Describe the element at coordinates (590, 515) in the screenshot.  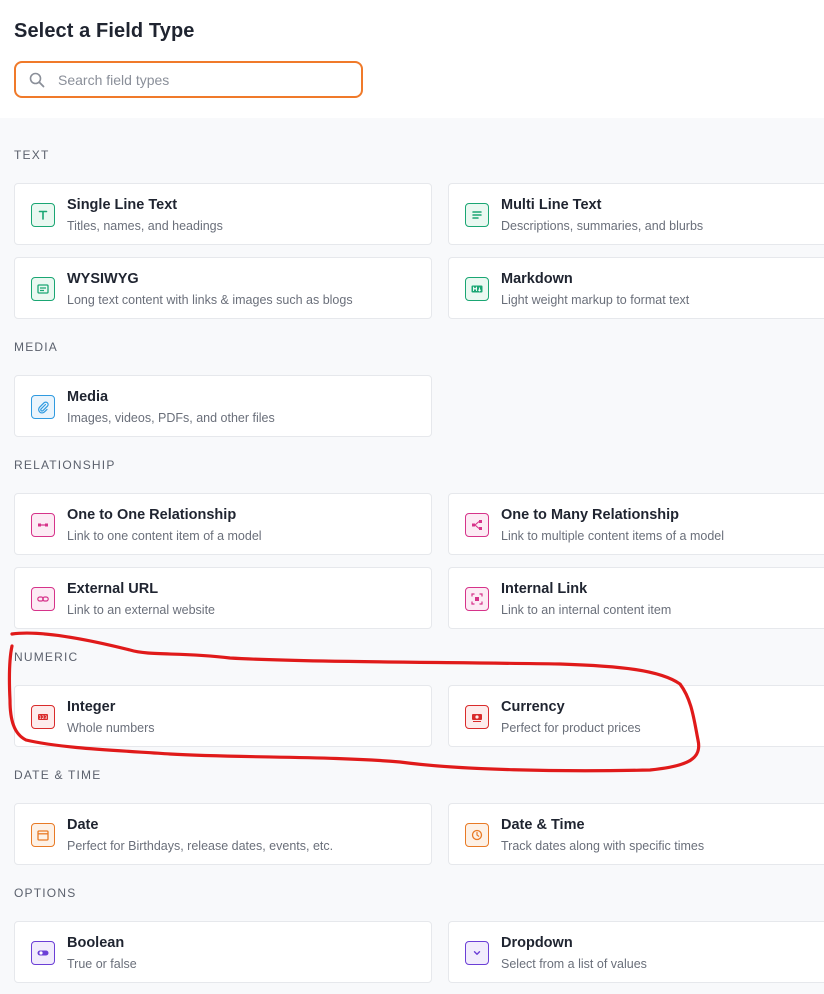
I see `field-type-name: One to Many Relationship` at that location.